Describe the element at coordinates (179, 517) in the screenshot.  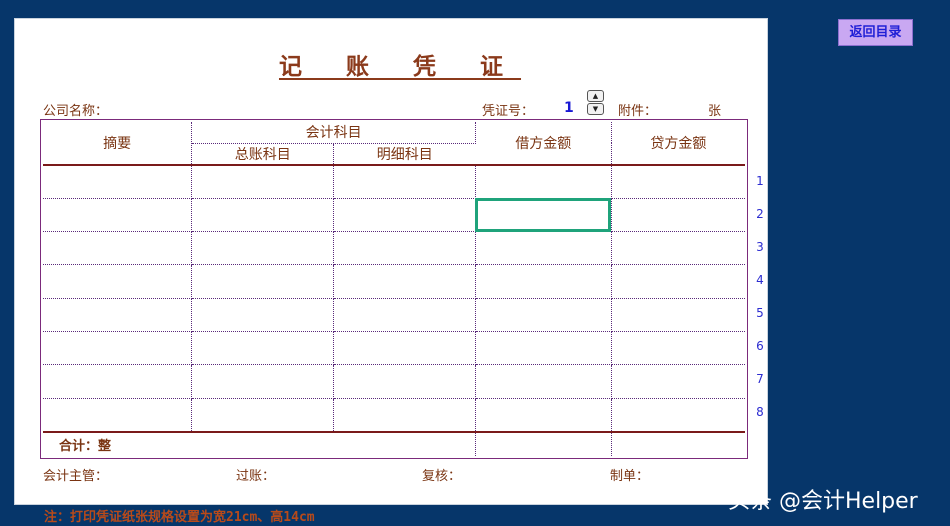
I see `print-note: 注：打印凭证纸张规格设置为宽21cm、高14cm` at that location.